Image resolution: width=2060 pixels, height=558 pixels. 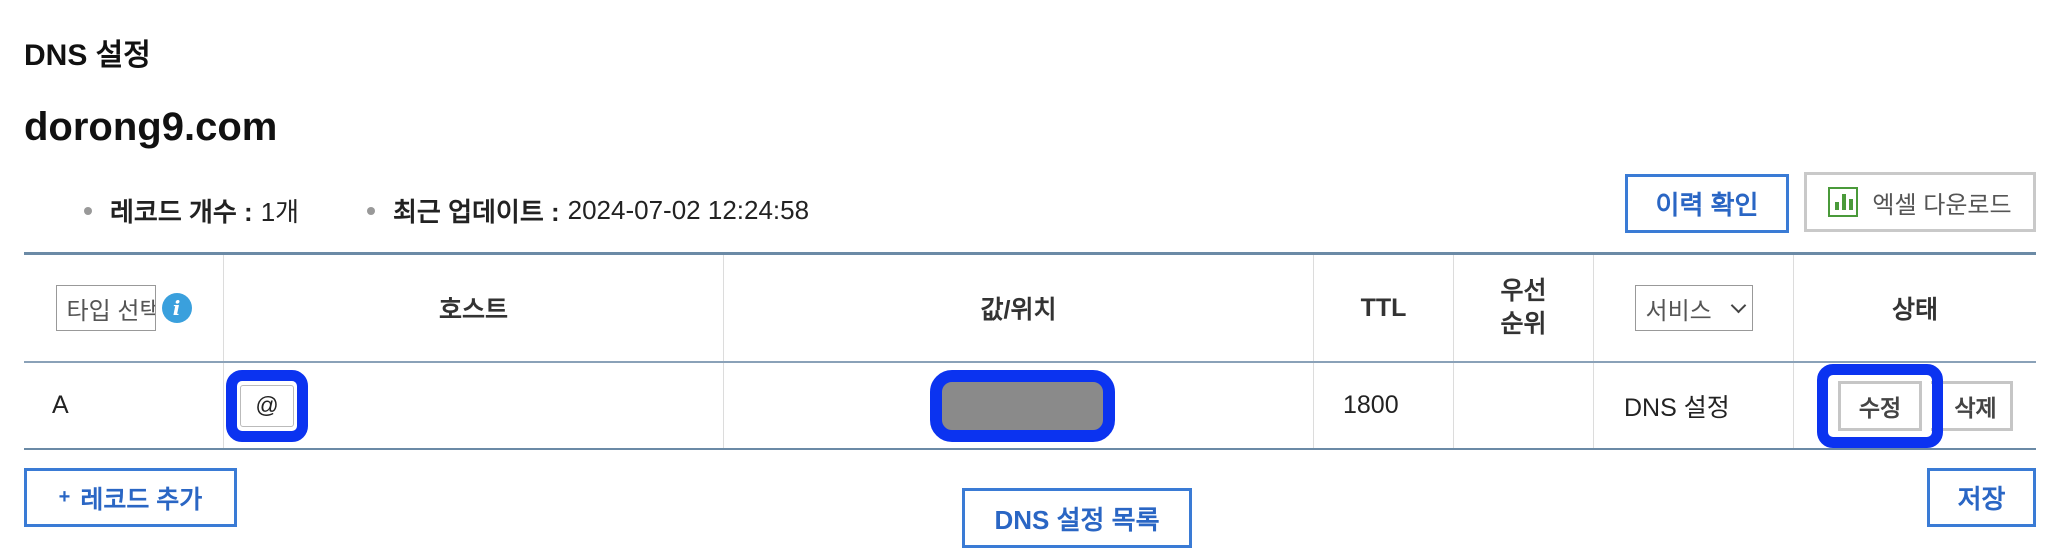 What do you see at coordinates (151, 127) in the screenshot?
I see `domain-title: dorong9.com` at bounding box center [151, 127].